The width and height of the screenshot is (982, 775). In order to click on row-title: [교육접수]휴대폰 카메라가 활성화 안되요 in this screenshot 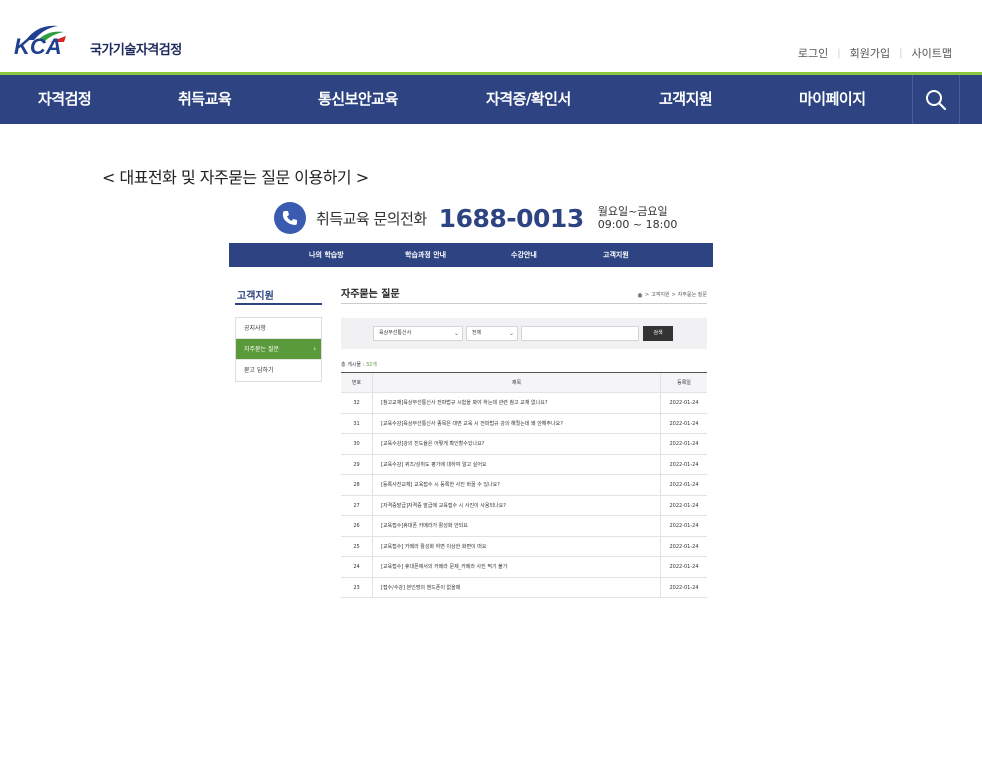, I will do `click(517, 526)`.